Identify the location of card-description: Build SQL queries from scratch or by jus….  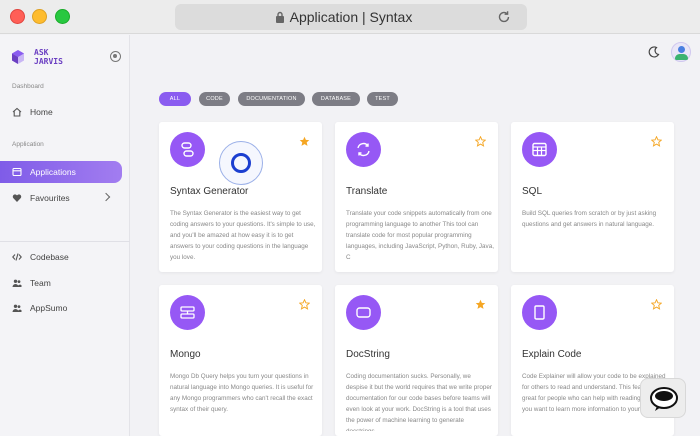
(589, 219).